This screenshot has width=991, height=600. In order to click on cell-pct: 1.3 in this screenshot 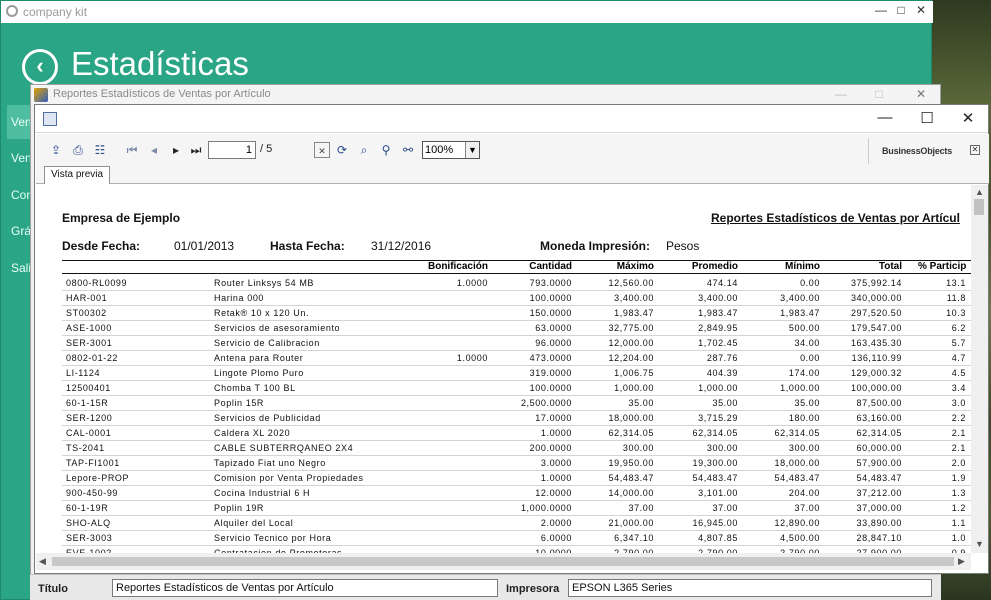, I will do `click(958, 493)`.